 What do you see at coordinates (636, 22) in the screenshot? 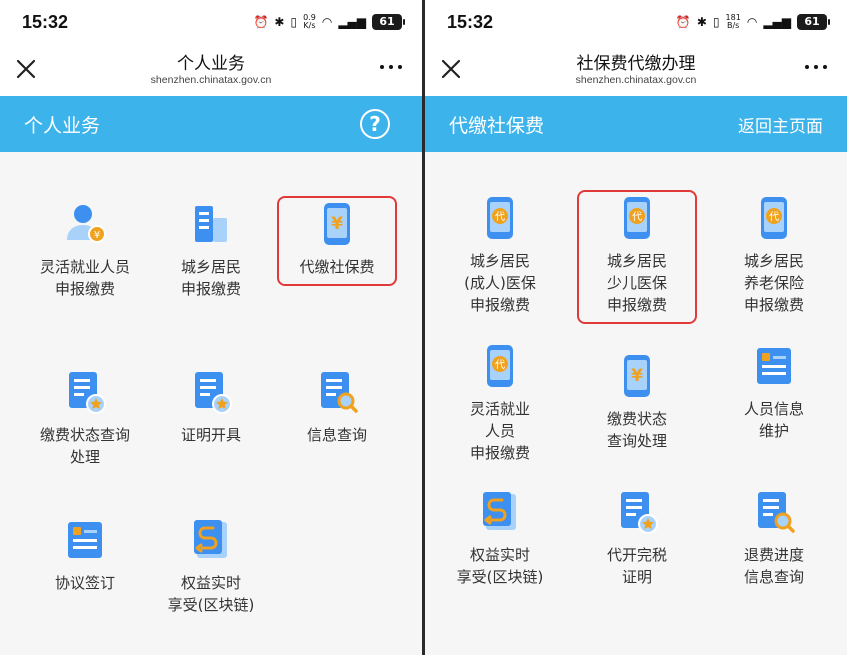
I see `status-bar: 15:32 ⏰ ✱ ▯ 181 B/s ◠ ▂▄▆ 61` at bounding box center [636, 22].